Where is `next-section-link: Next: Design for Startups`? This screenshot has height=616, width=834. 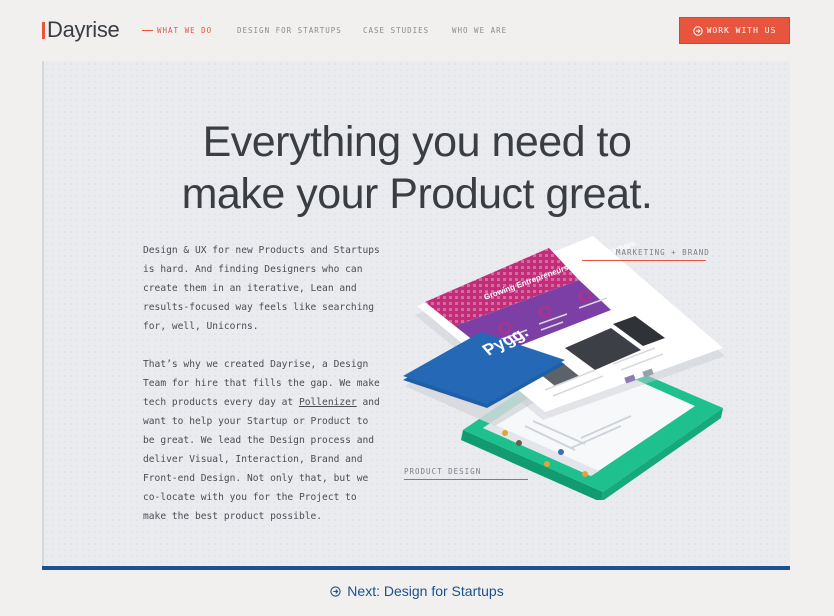 next-section-link: Next: Design for Startups is located at coordinates (417, 591).